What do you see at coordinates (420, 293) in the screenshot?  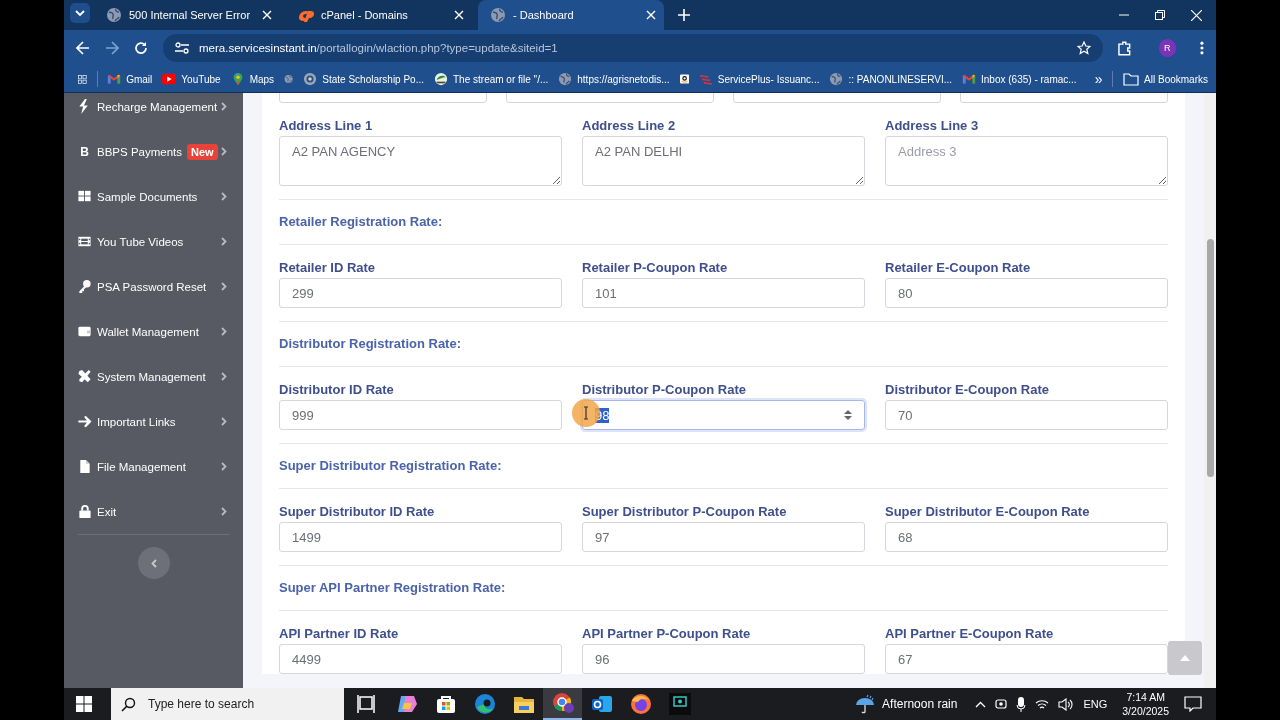 I see `number-field: 299` at bounding box center [420, 293].